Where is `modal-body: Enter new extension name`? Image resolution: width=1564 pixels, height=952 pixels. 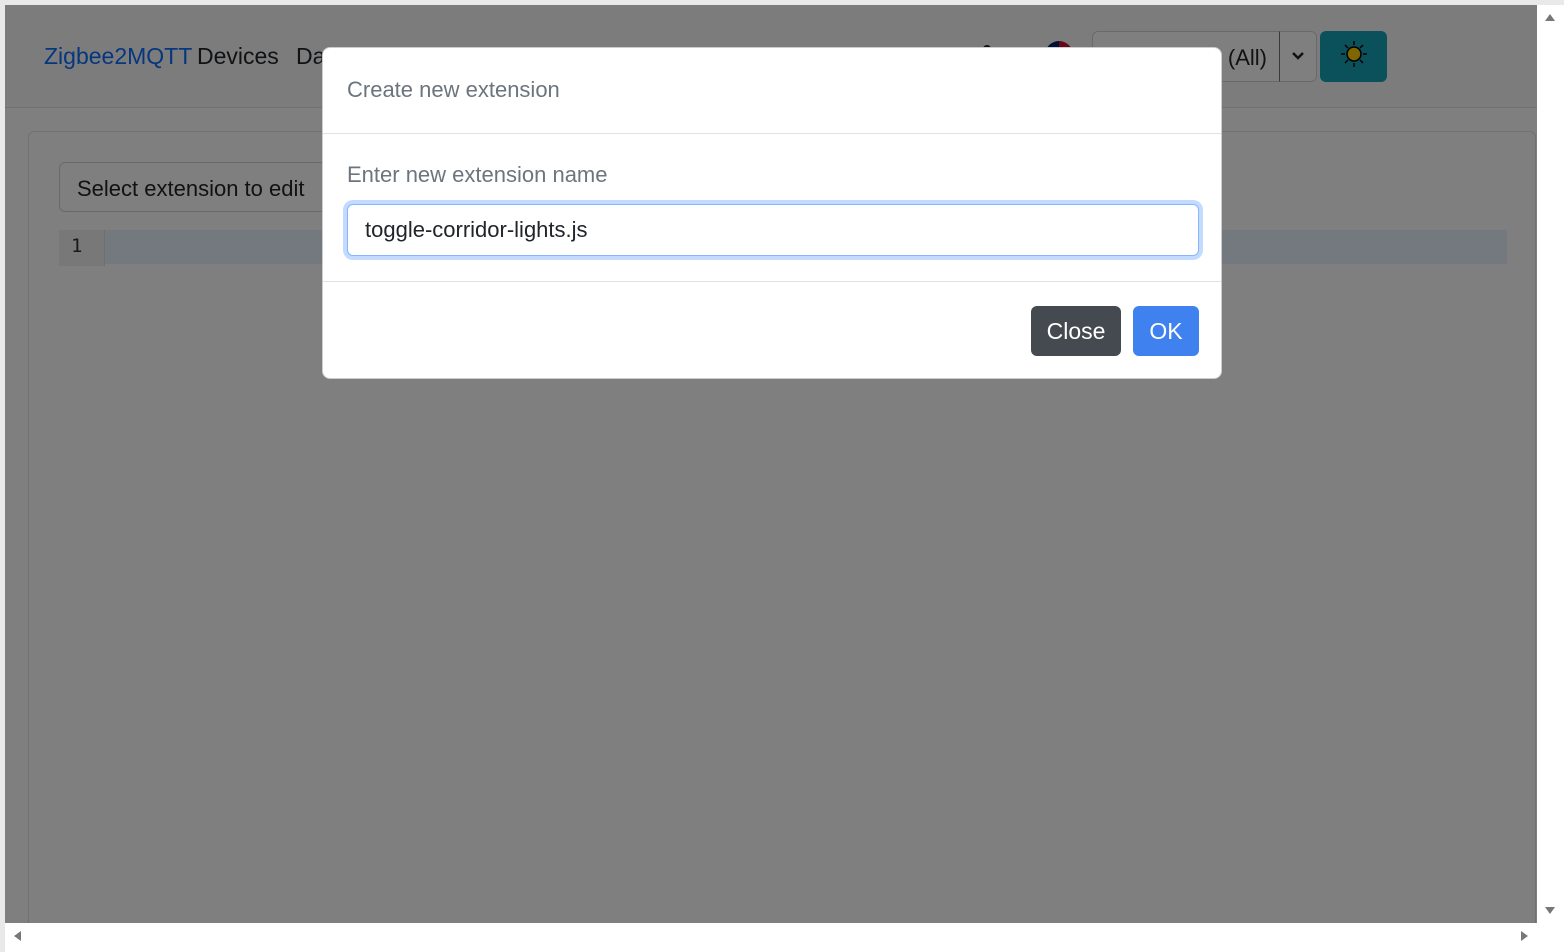 modal-body: Enter new extension name is located at coordinates (772, 208).